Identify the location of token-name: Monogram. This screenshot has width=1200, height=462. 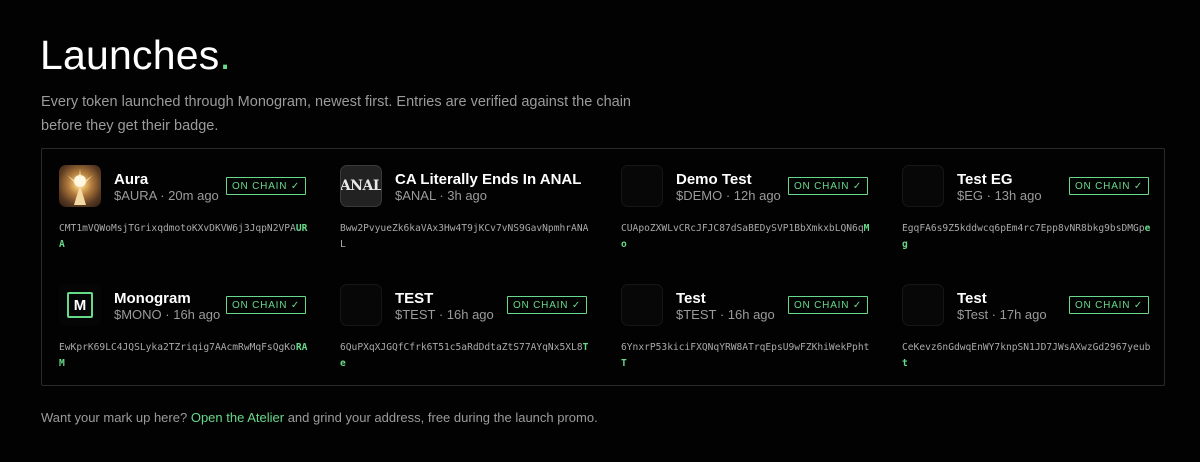
(152, 298).